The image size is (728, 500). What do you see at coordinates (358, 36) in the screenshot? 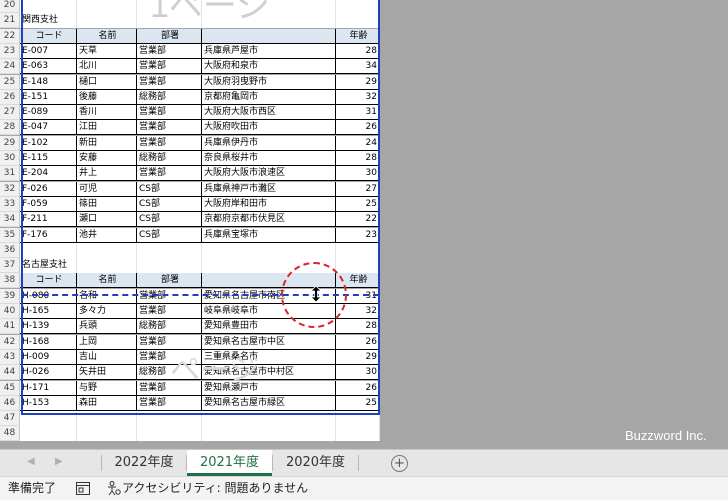
I see `column-header-cell: 年齢` at bounding box center [358, 36].